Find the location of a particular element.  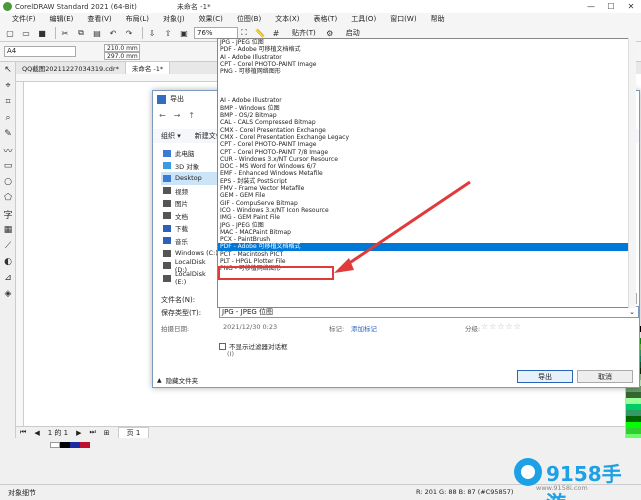

tab-doc-1: QQ截图20211227034319.cdr* is located at coordinates (71, 68).